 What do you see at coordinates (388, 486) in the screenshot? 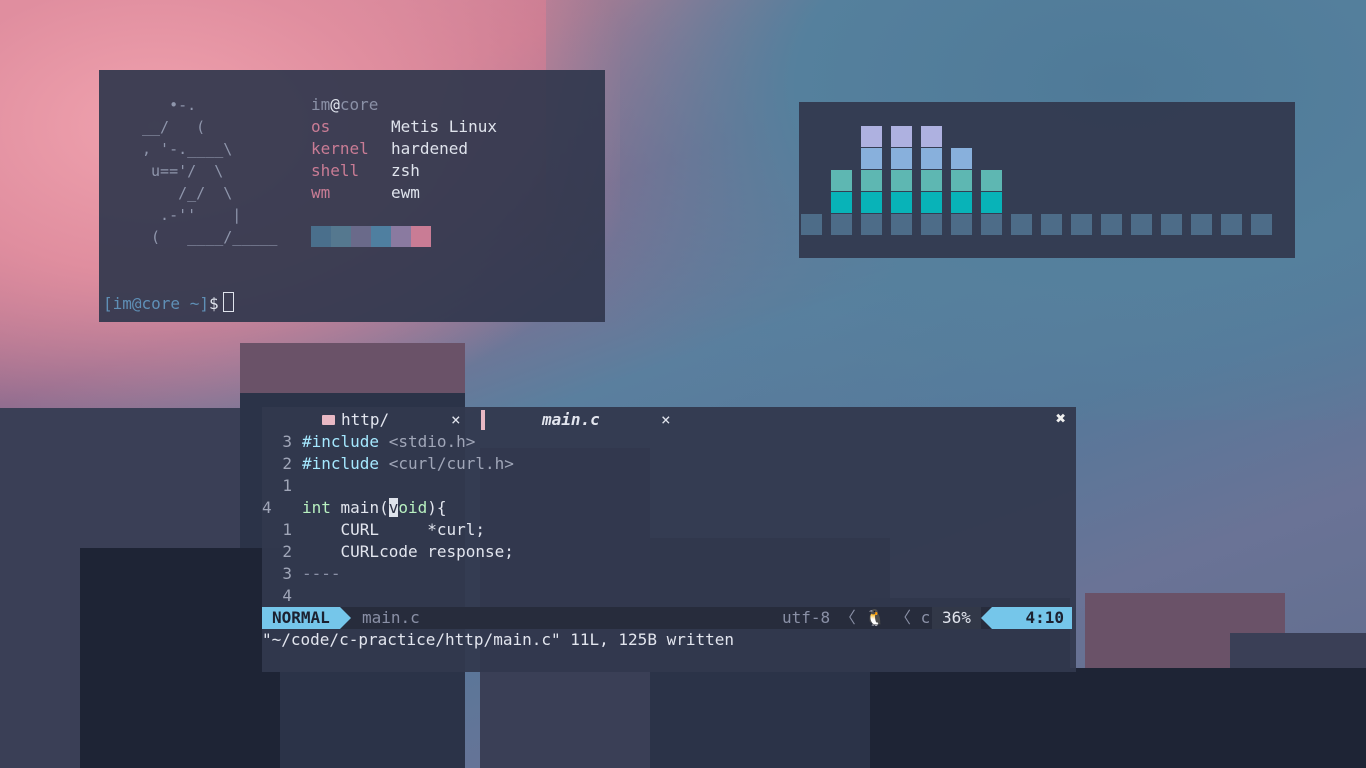
I see `code-line: 1` at bounding box center [388, 486].